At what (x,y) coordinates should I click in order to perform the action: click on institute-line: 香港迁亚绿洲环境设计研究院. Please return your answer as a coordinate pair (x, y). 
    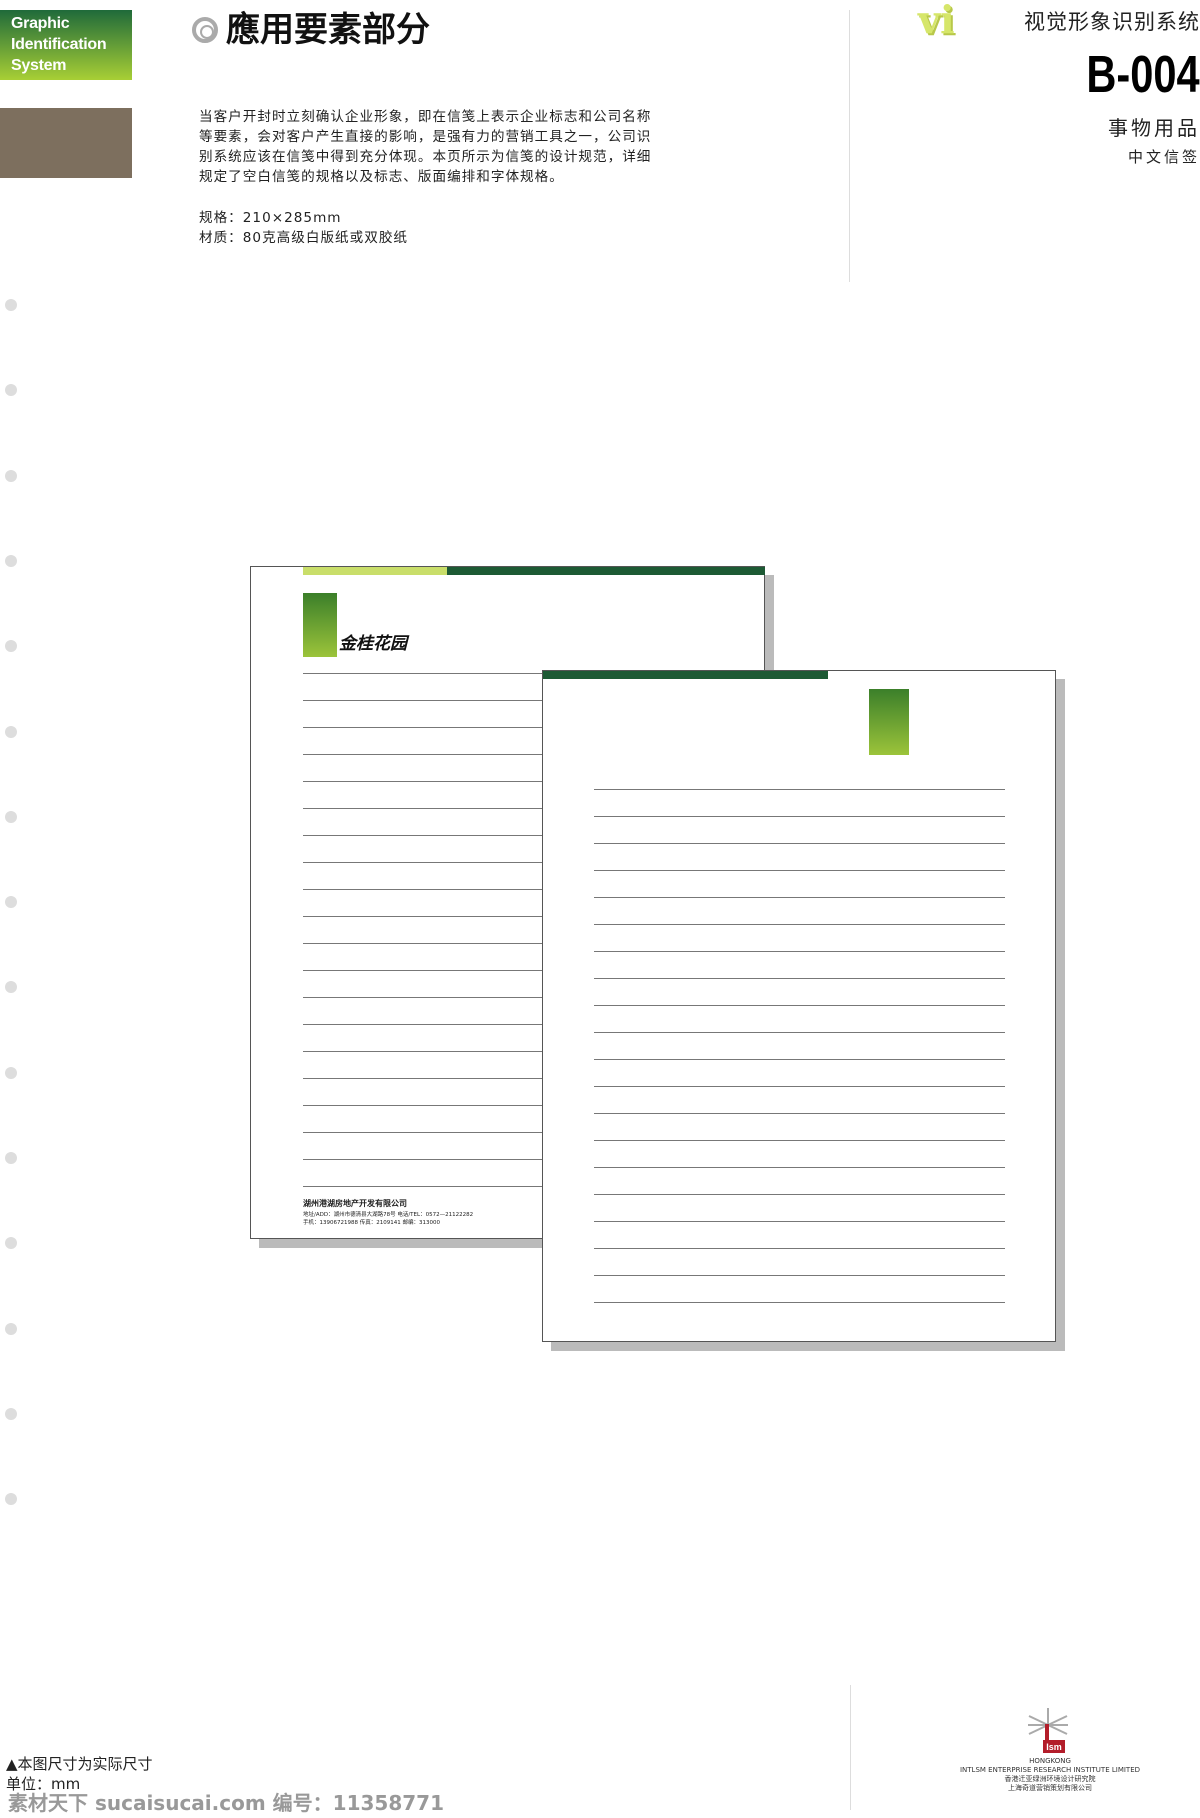
    Looking at the image, I should click on (1050, 1779).